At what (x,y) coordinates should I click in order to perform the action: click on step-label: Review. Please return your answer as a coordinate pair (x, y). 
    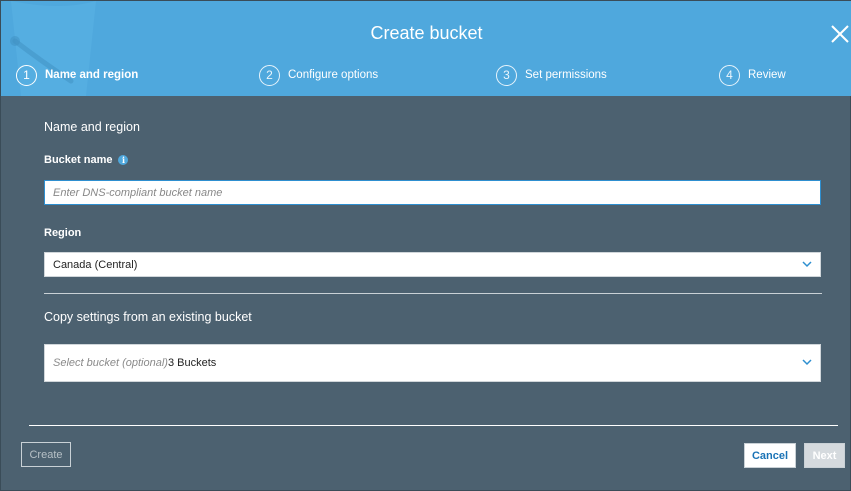
    Looking at the image, I should click on (767, 75).